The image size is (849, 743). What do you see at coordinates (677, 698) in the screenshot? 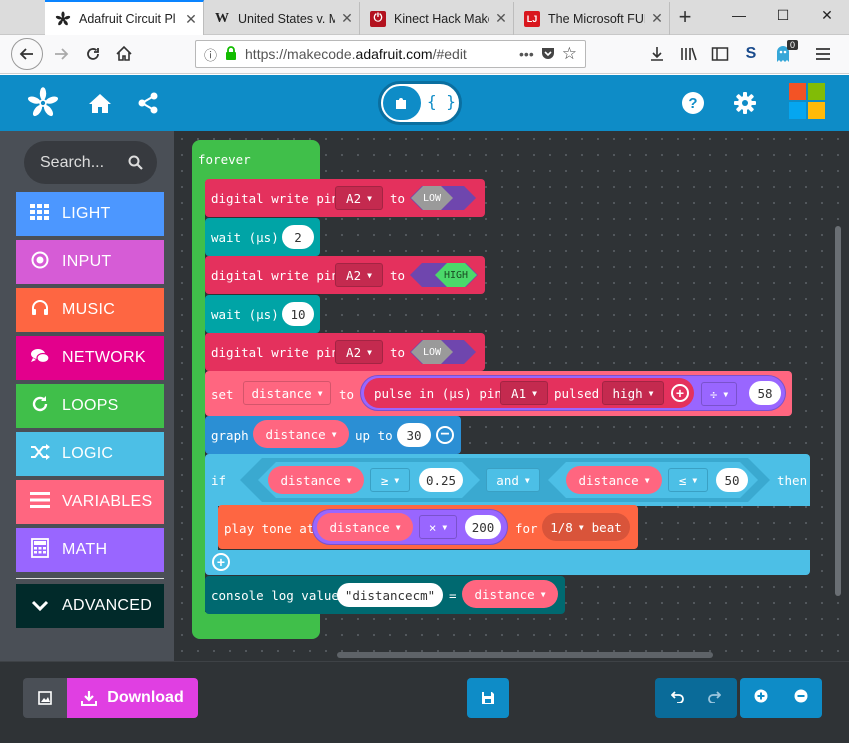
I see `undo-icon` at bounding box center [677, 698].